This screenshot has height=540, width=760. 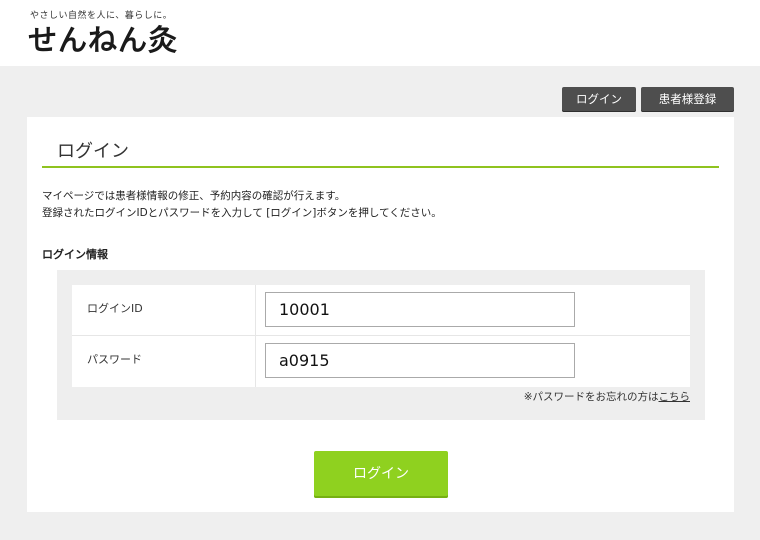 I want to click on site-header: やさしい自然を人に、暮らしに。 せんねん灸, so click(x=380, y=33).